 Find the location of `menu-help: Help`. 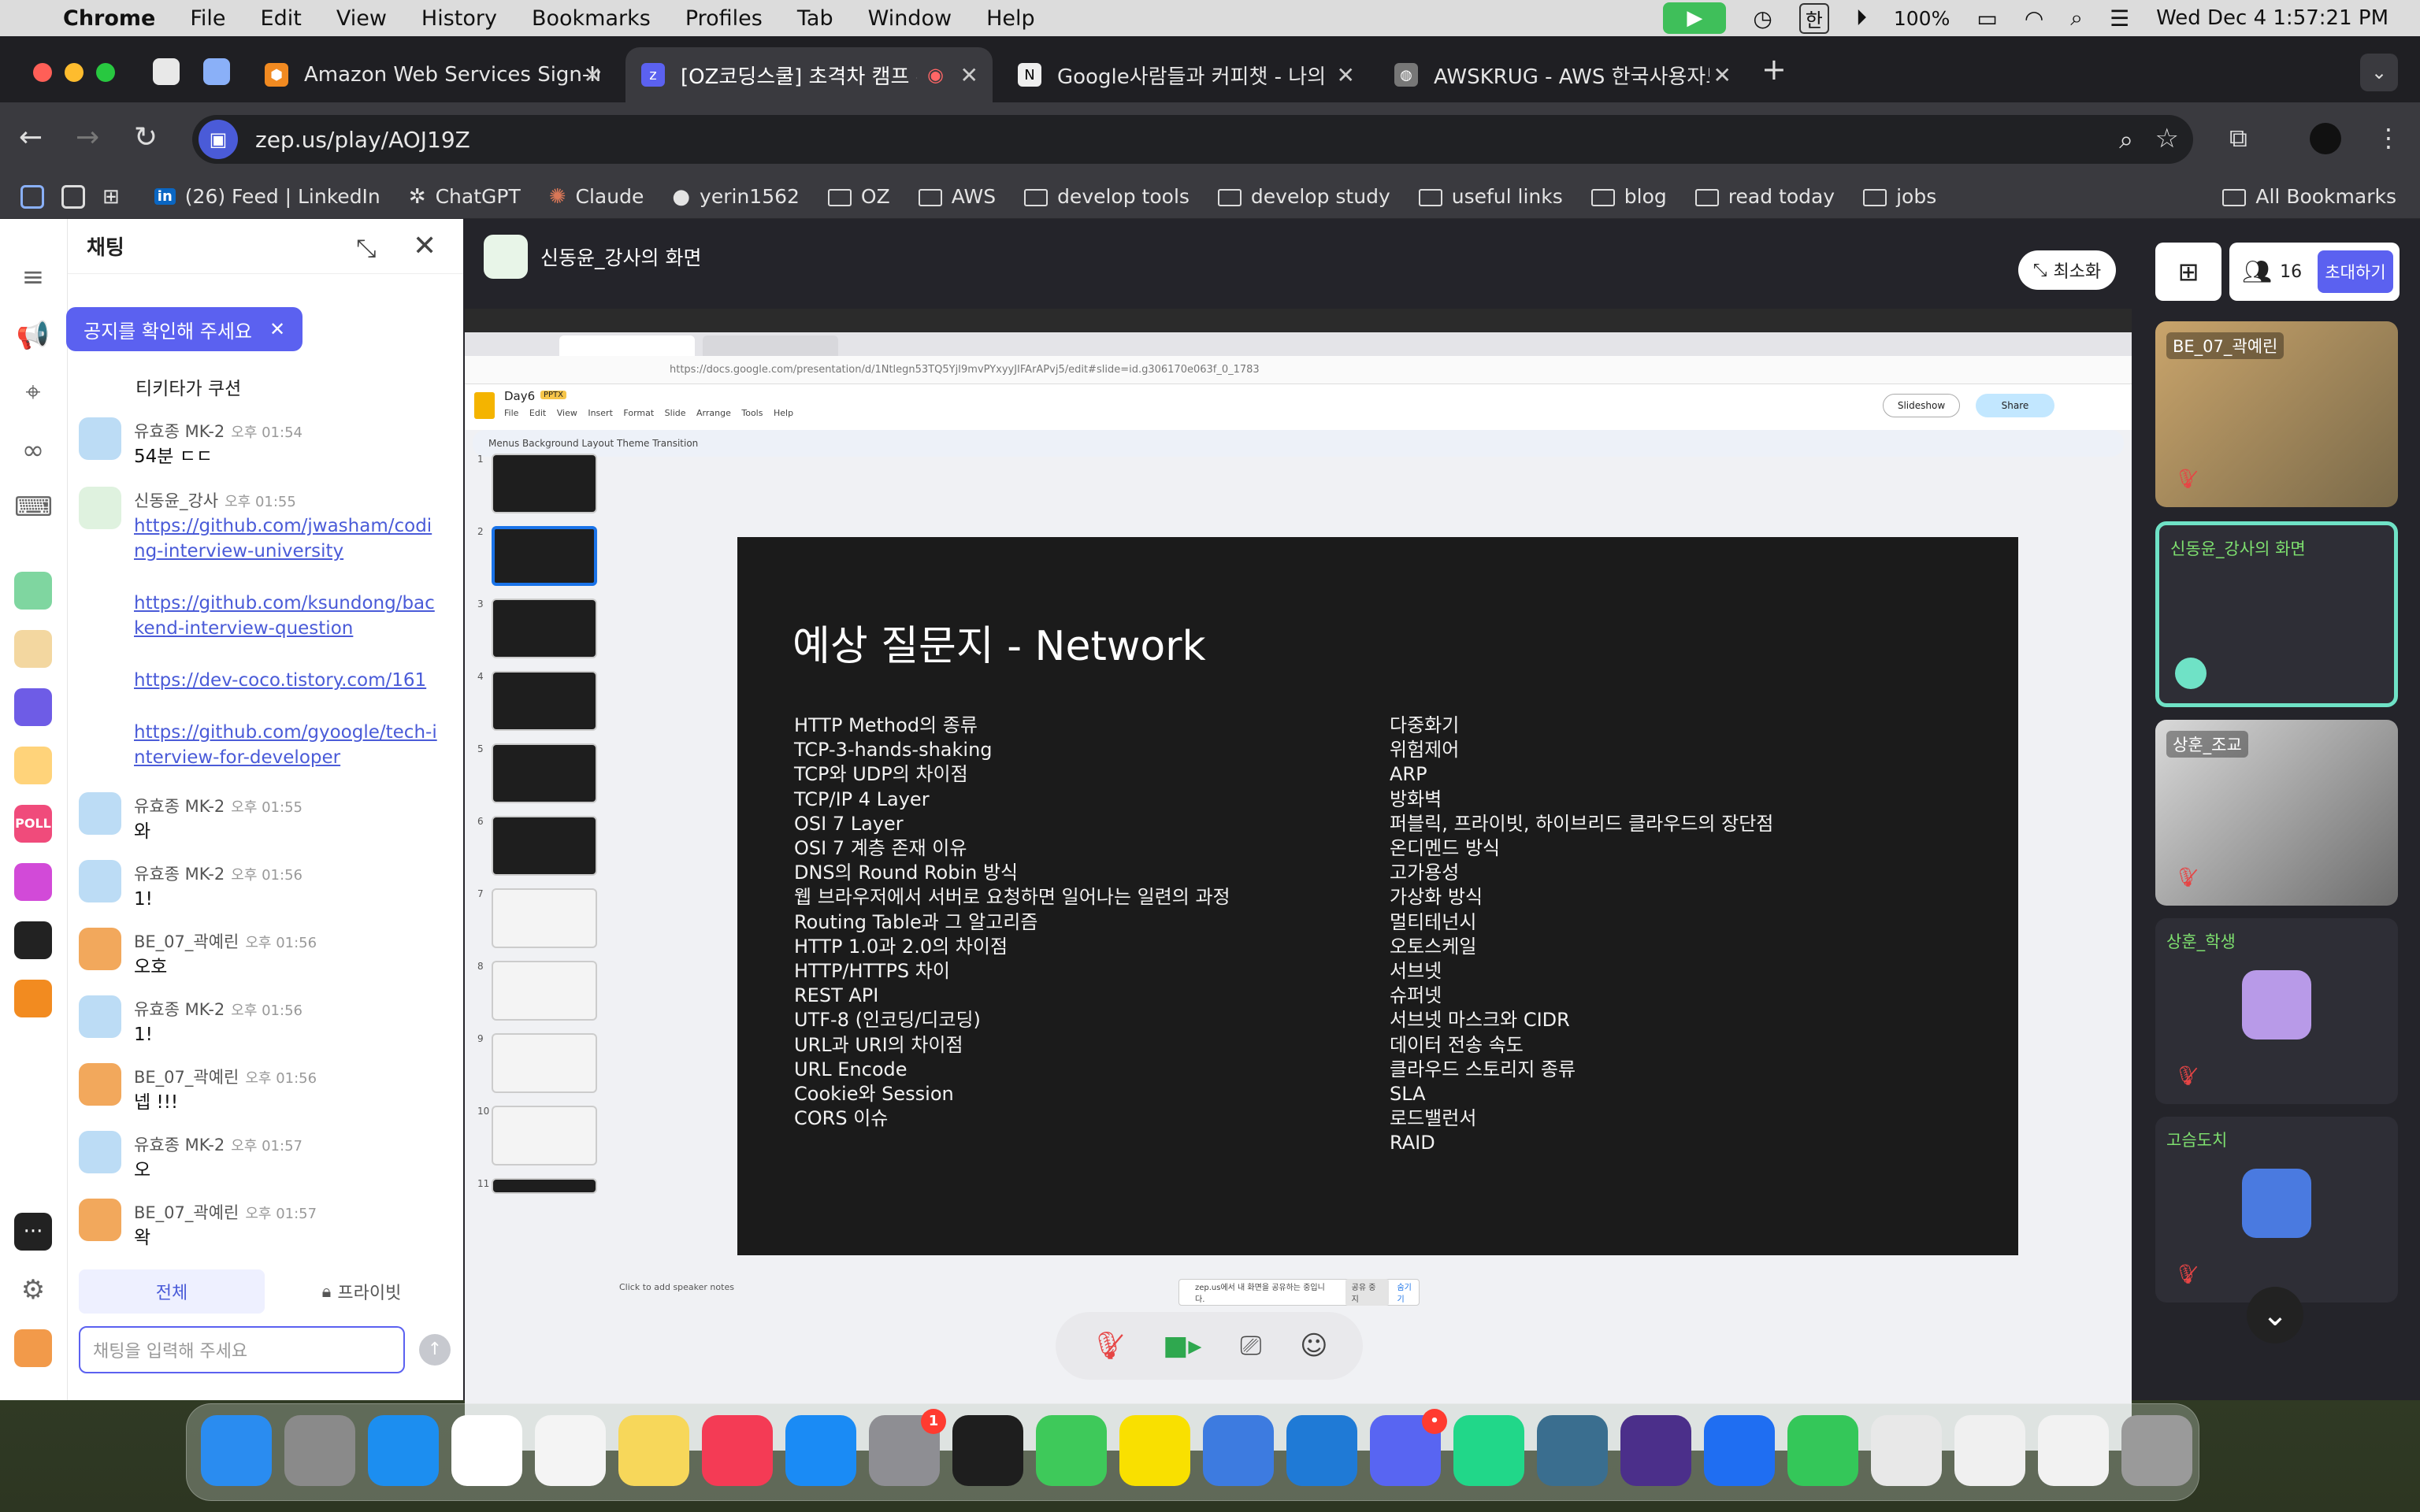

menu-help: Help is located at coordinates (1011, 18).